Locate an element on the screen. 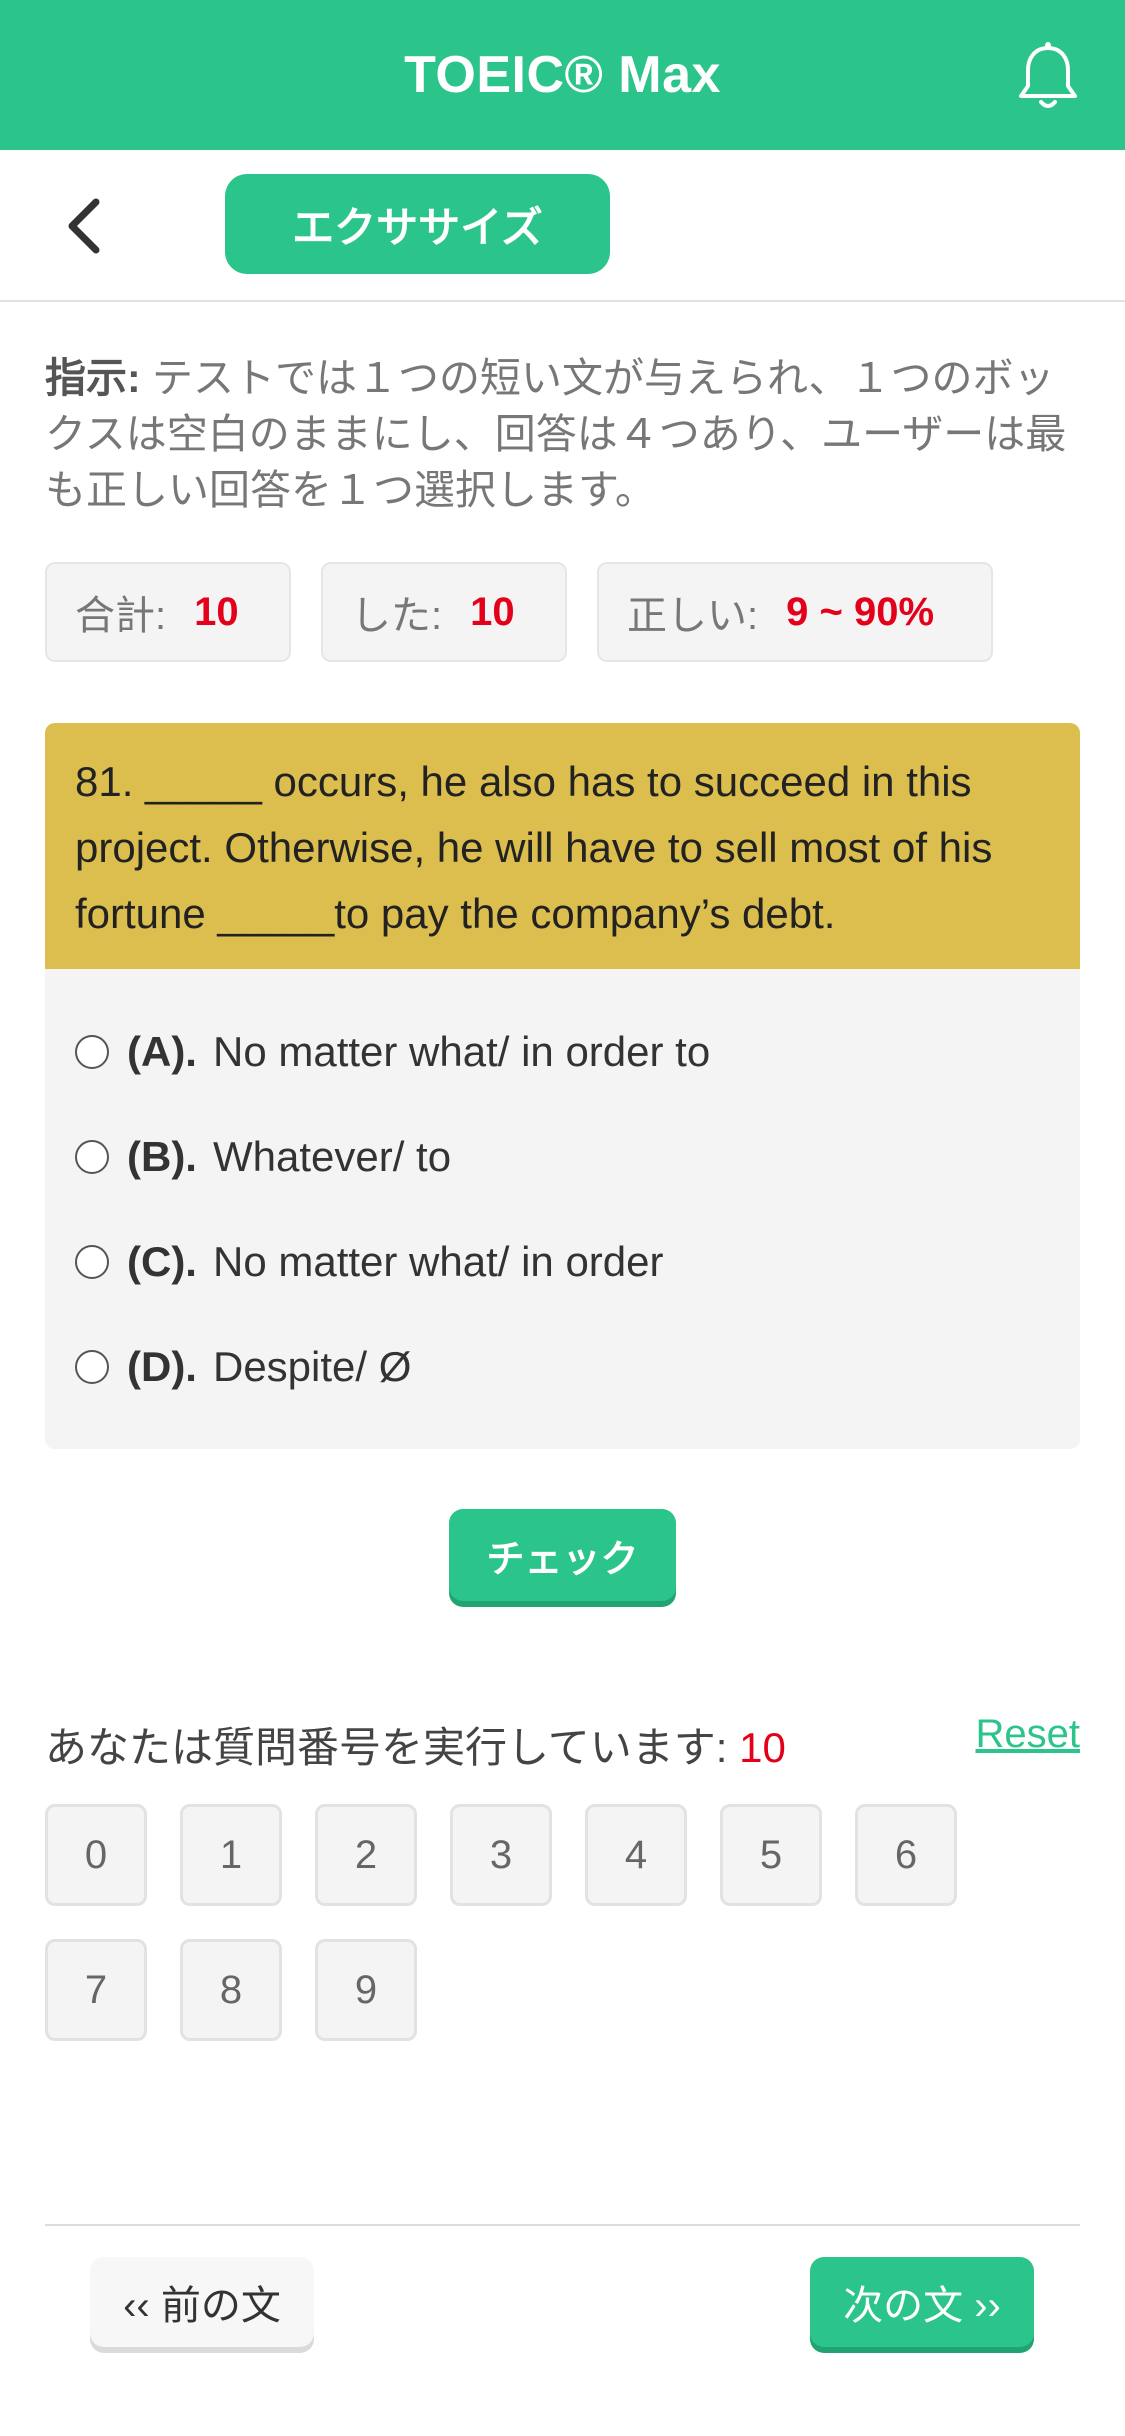 This screenshot has height=2436, width=1125. question-number-button: 2 is located at coordinates (366, 1855).